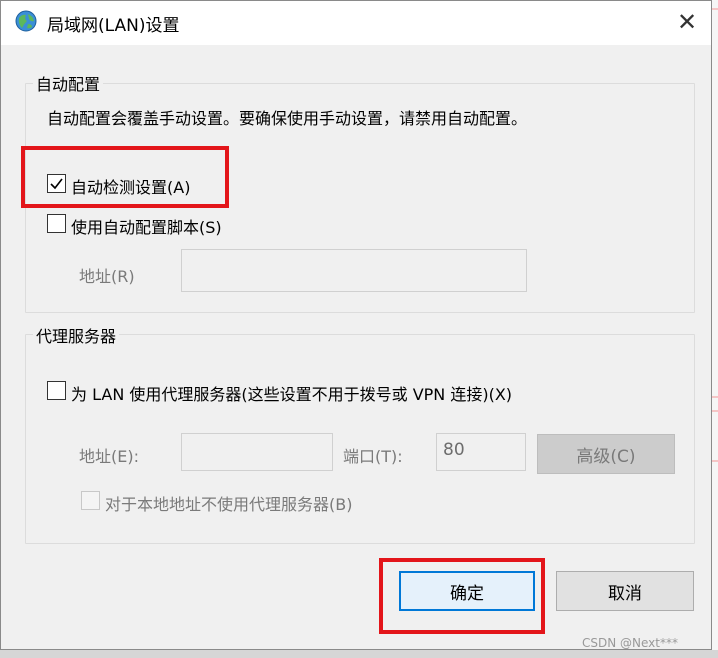  What do you see at coordinates (56, 390) in the screenshot?
I see `use-proxy-checkbox` at bounding box center [56, 390].